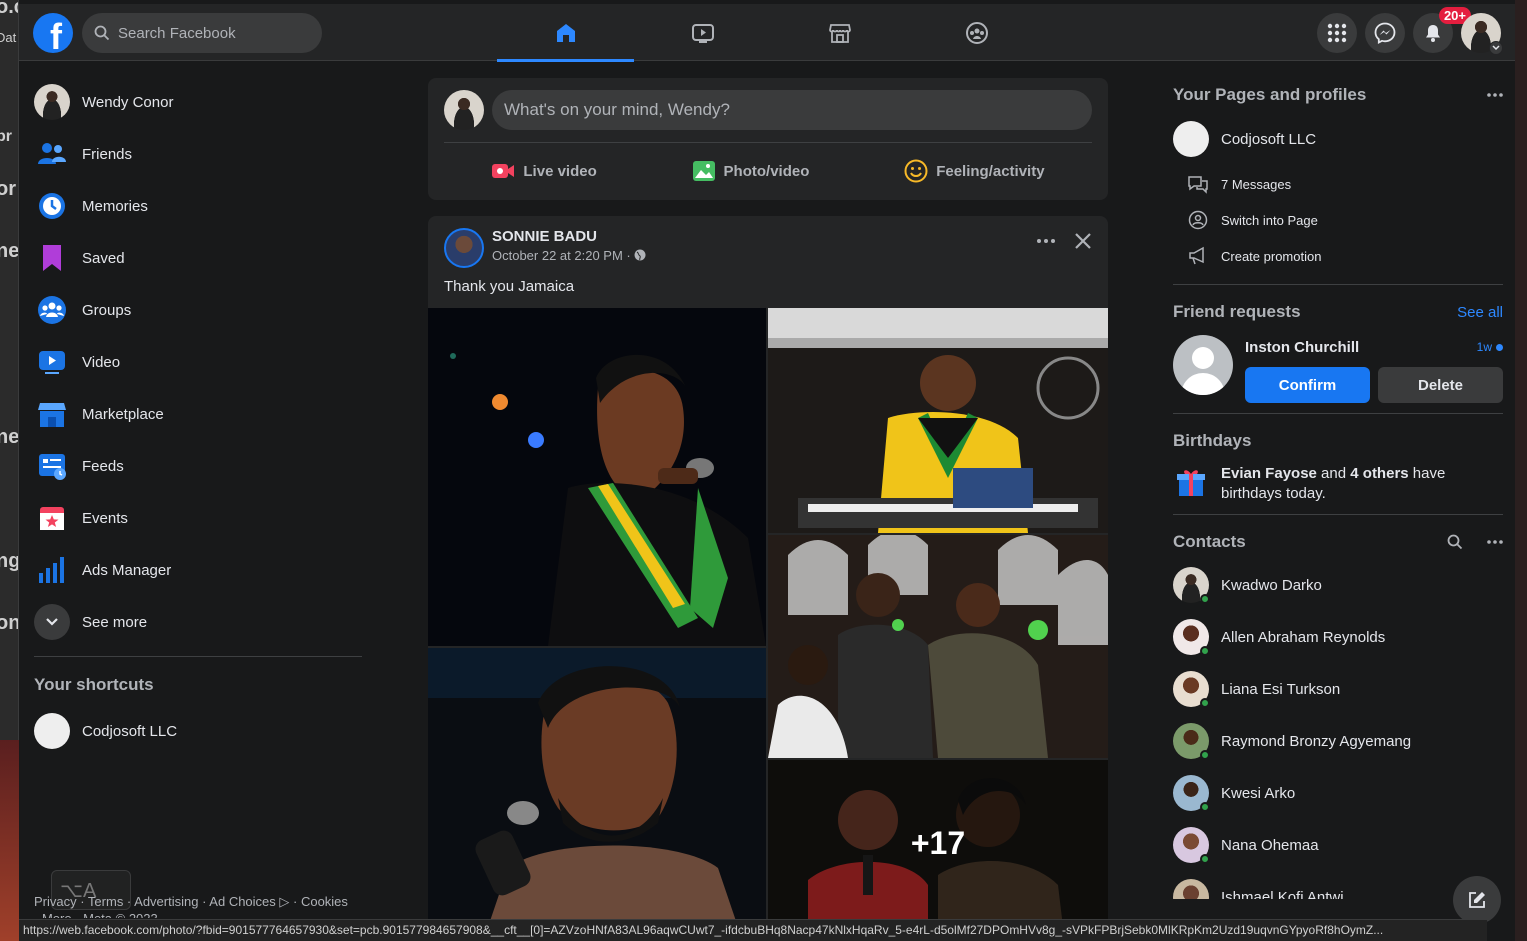 The height and width of the screenshot is (941, 1527). What do you see at coordinates (1338, 637) in the screenshot?
I see `contact-item: Allen Abraham Reynolds` at bounding box center [1338, 637].